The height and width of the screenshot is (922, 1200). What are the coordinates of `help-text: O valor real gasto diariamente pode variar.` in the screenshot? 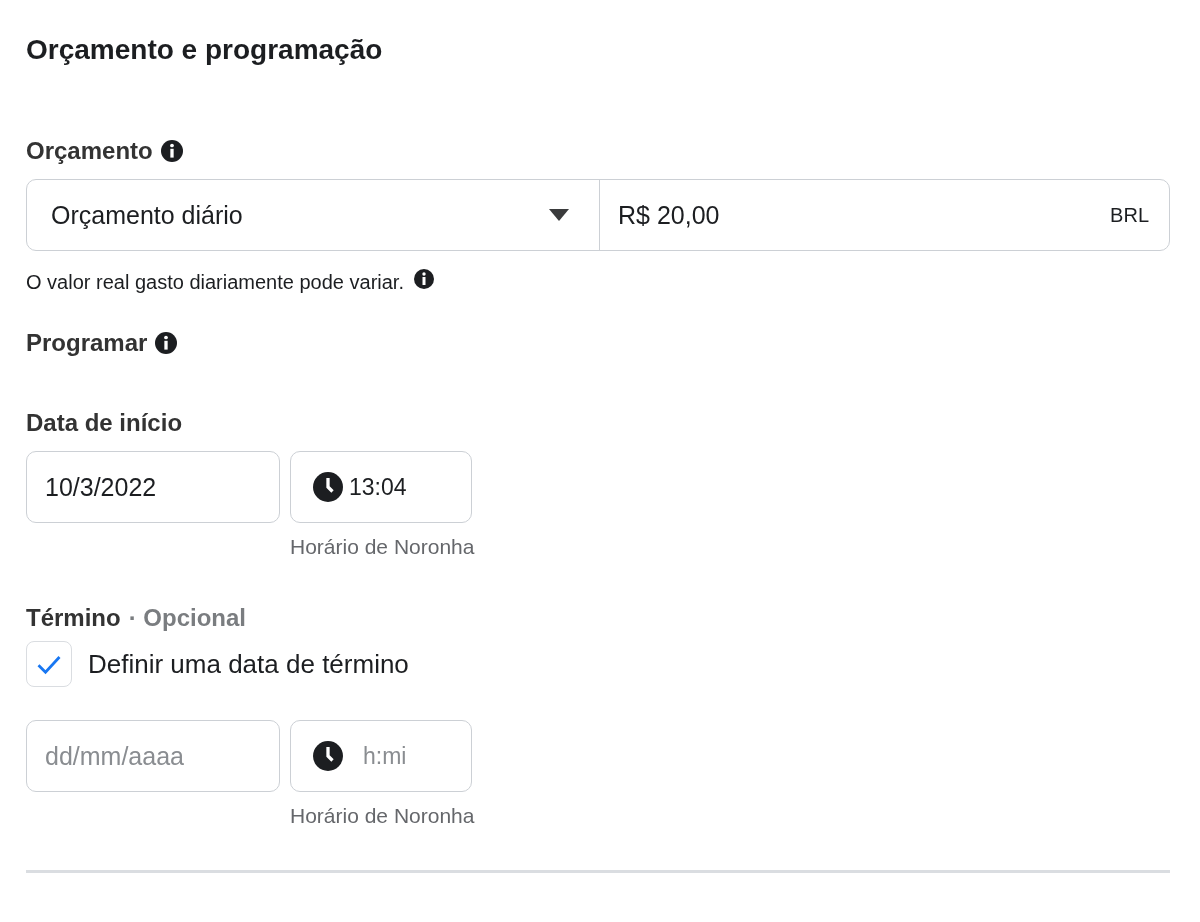 It's located at (215, 282).